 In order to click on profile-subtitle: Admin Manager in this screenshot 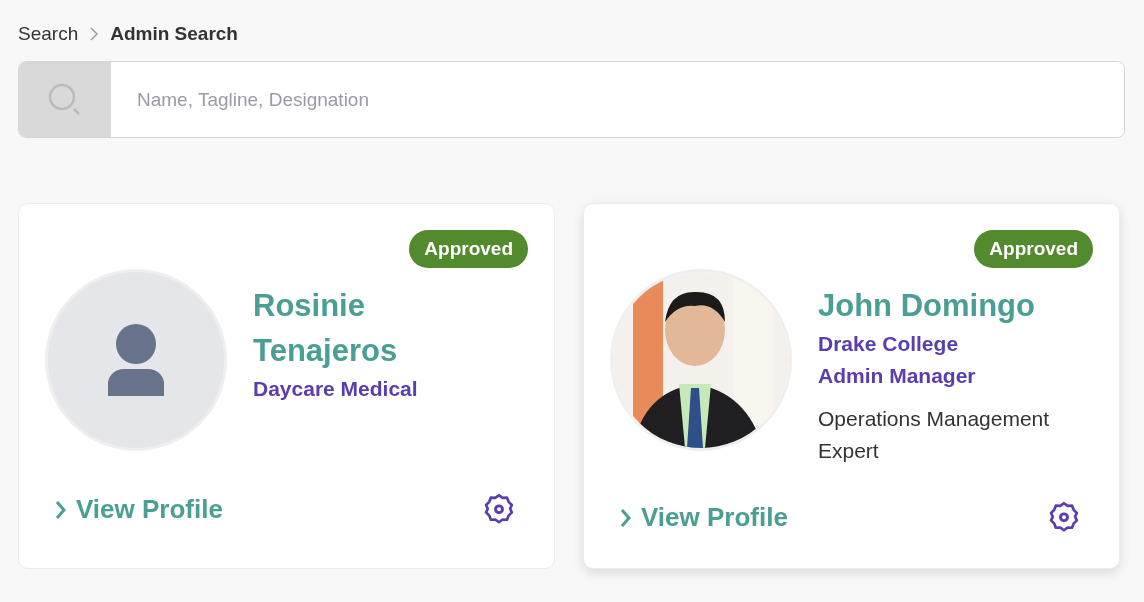, I will do `click(897, 376)`.